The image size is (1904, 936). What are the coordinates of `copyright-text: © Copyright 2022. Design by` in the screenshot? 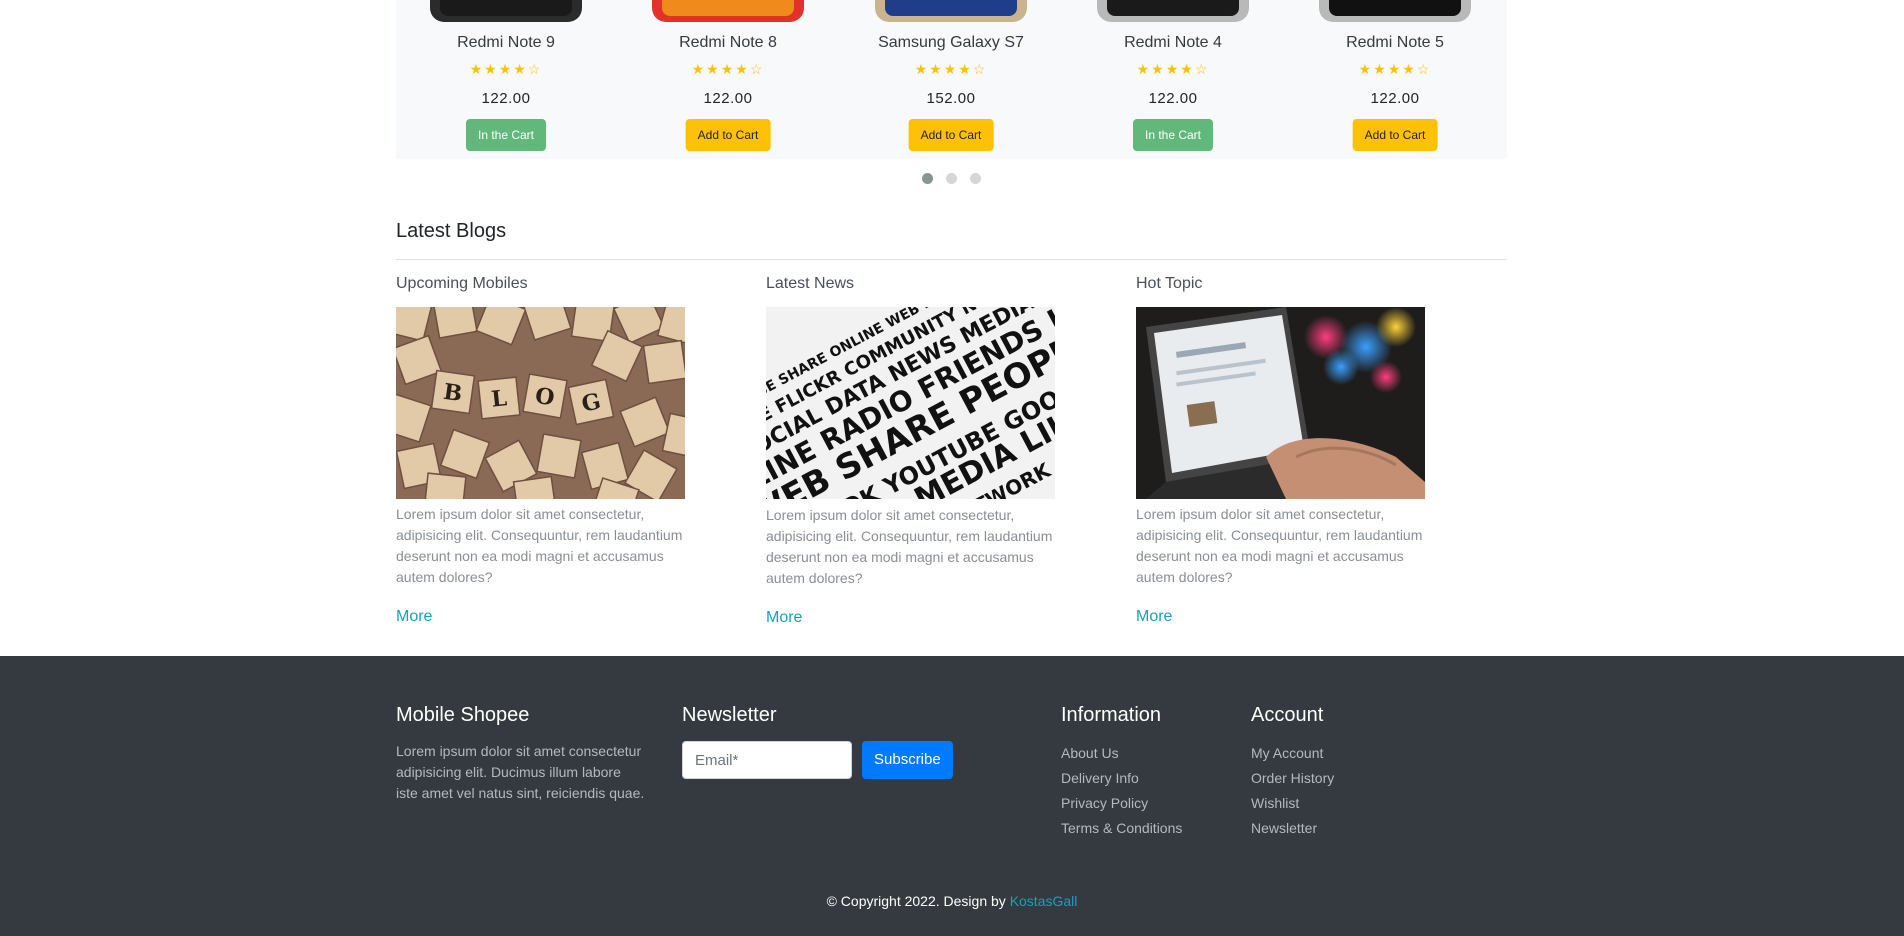 It's located at (918, 901).